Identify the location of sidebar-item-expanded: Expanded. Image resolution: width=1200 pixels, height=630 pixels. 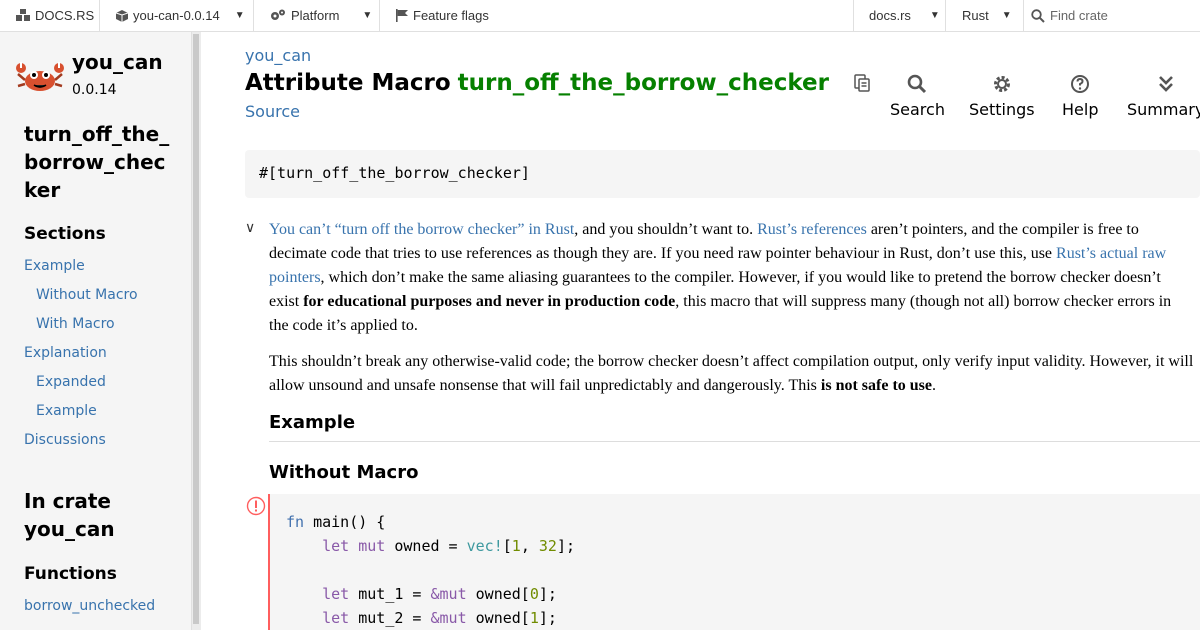
(71, 382).